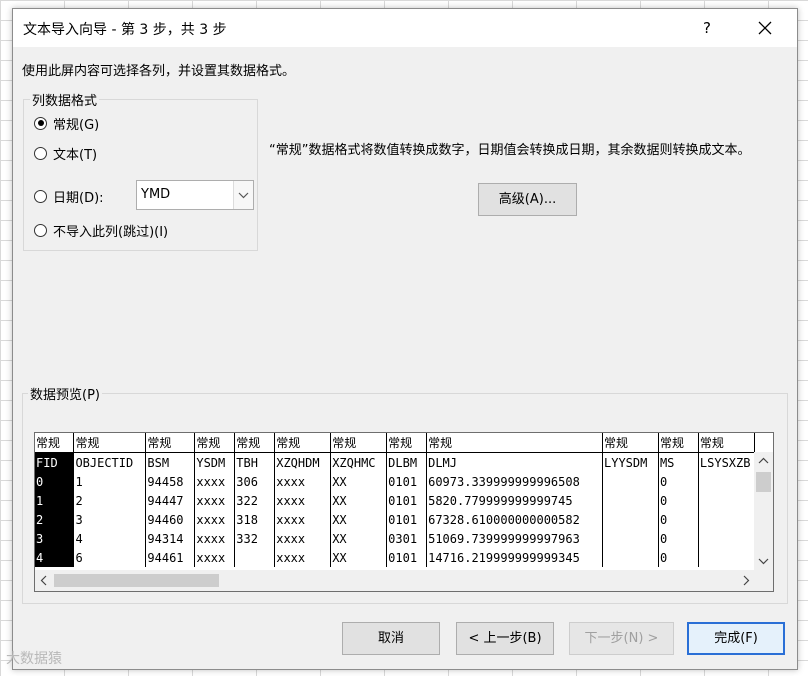 This screenshot has height=676, width=808. I want to click on back-button: < 上一步(B), so click(505, 638).